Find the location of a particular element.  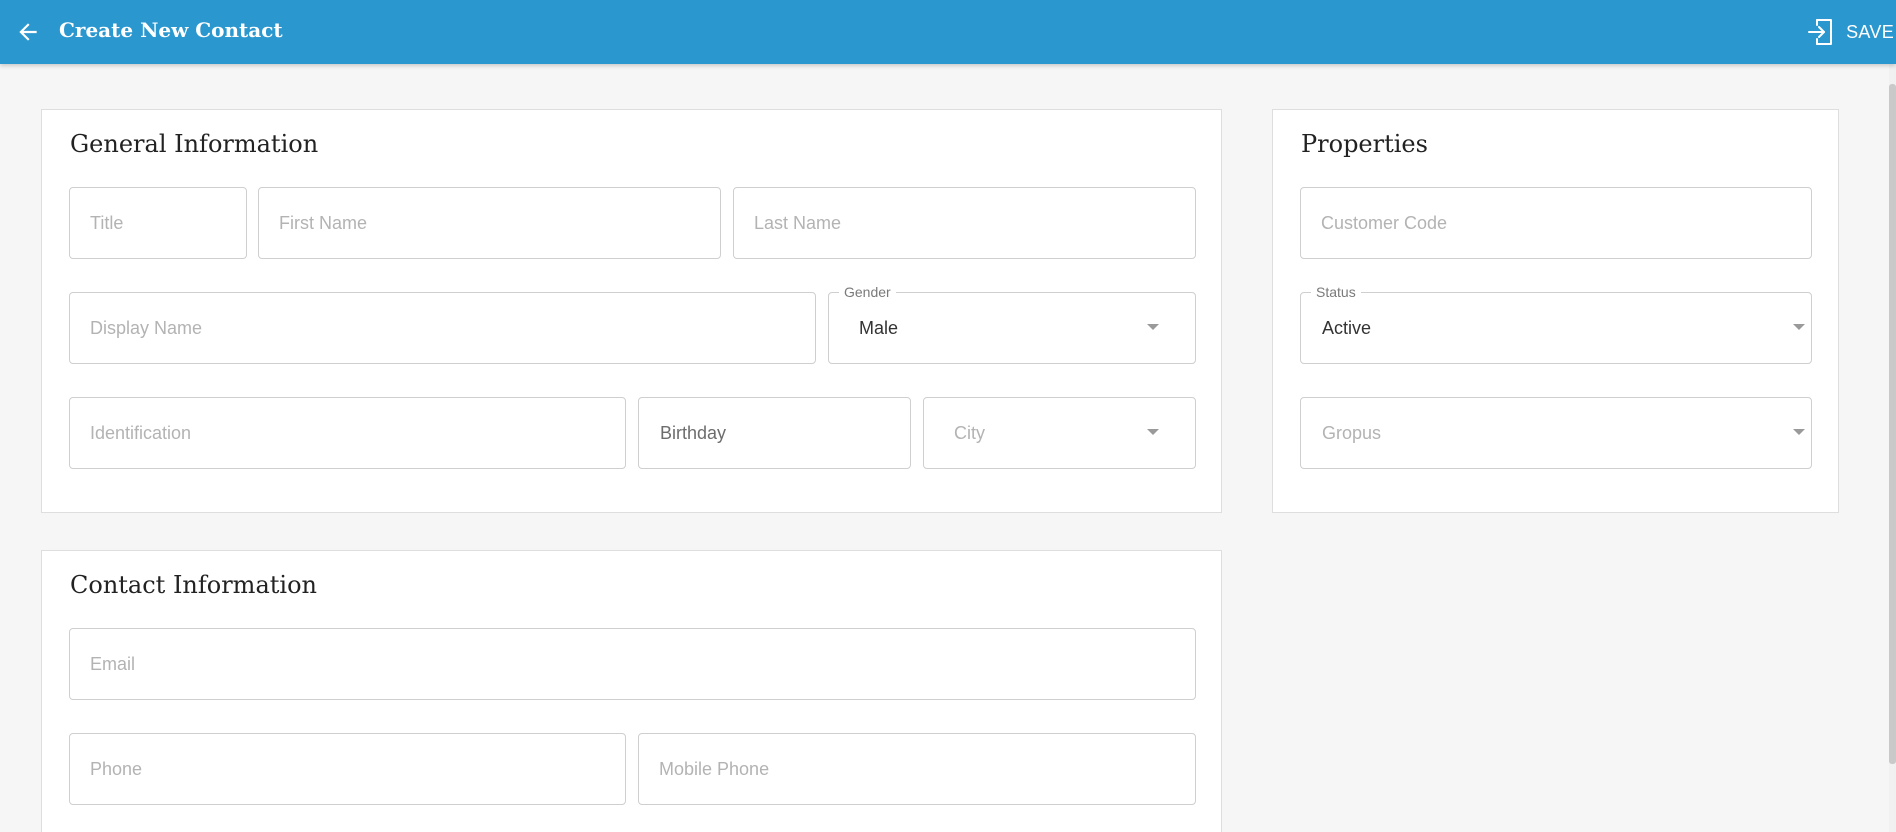

birthday-field: Birthday is located at coordinates (774, 433).